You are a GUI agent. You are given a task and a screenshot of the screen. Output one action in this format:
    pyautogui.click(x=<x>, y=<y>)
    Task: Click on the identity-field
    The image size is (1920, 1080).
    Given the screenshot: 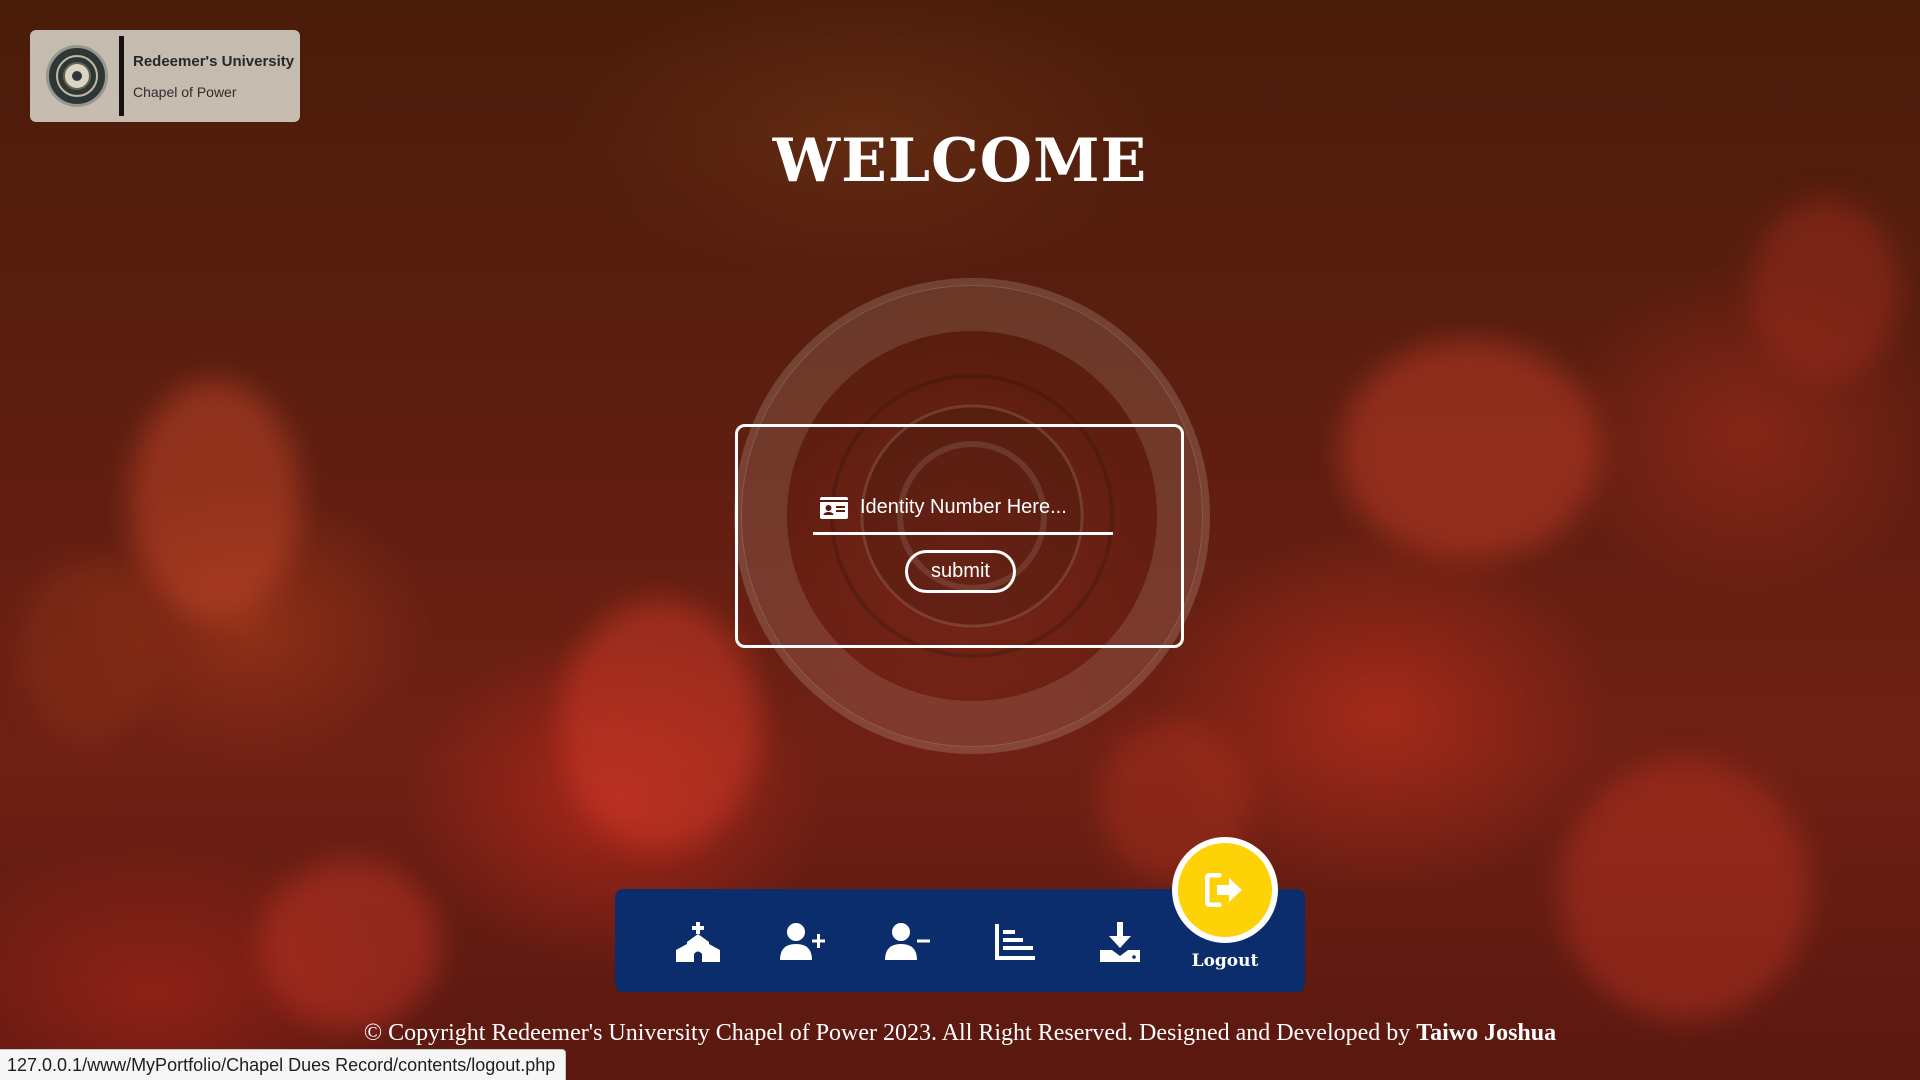 What is the action you would take?
    pyautogui.click(x=963, y=509)
    